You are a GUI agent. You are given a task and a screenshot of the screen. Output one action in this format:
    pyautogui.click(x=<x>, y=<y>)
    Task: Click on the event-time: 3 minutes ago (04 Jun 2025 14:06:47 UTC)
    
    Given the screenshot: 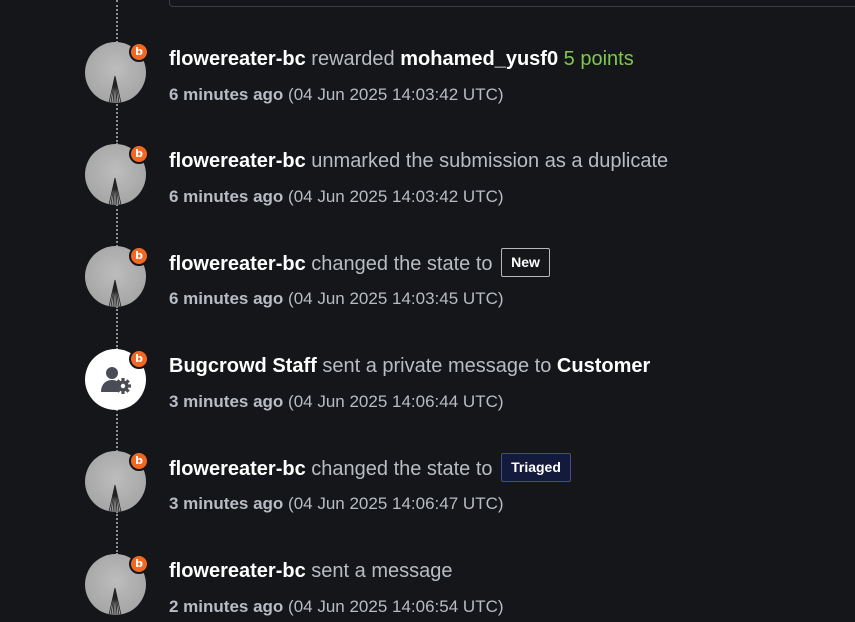 What is the action you would take?
    pyautogui.click(x=336, y=504)
    